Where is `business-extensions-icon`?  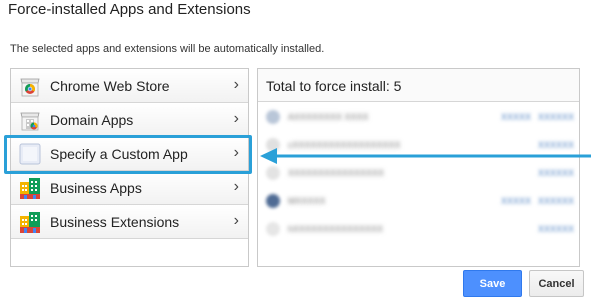
business-extensions-icon is located at coordinates (30, 222).